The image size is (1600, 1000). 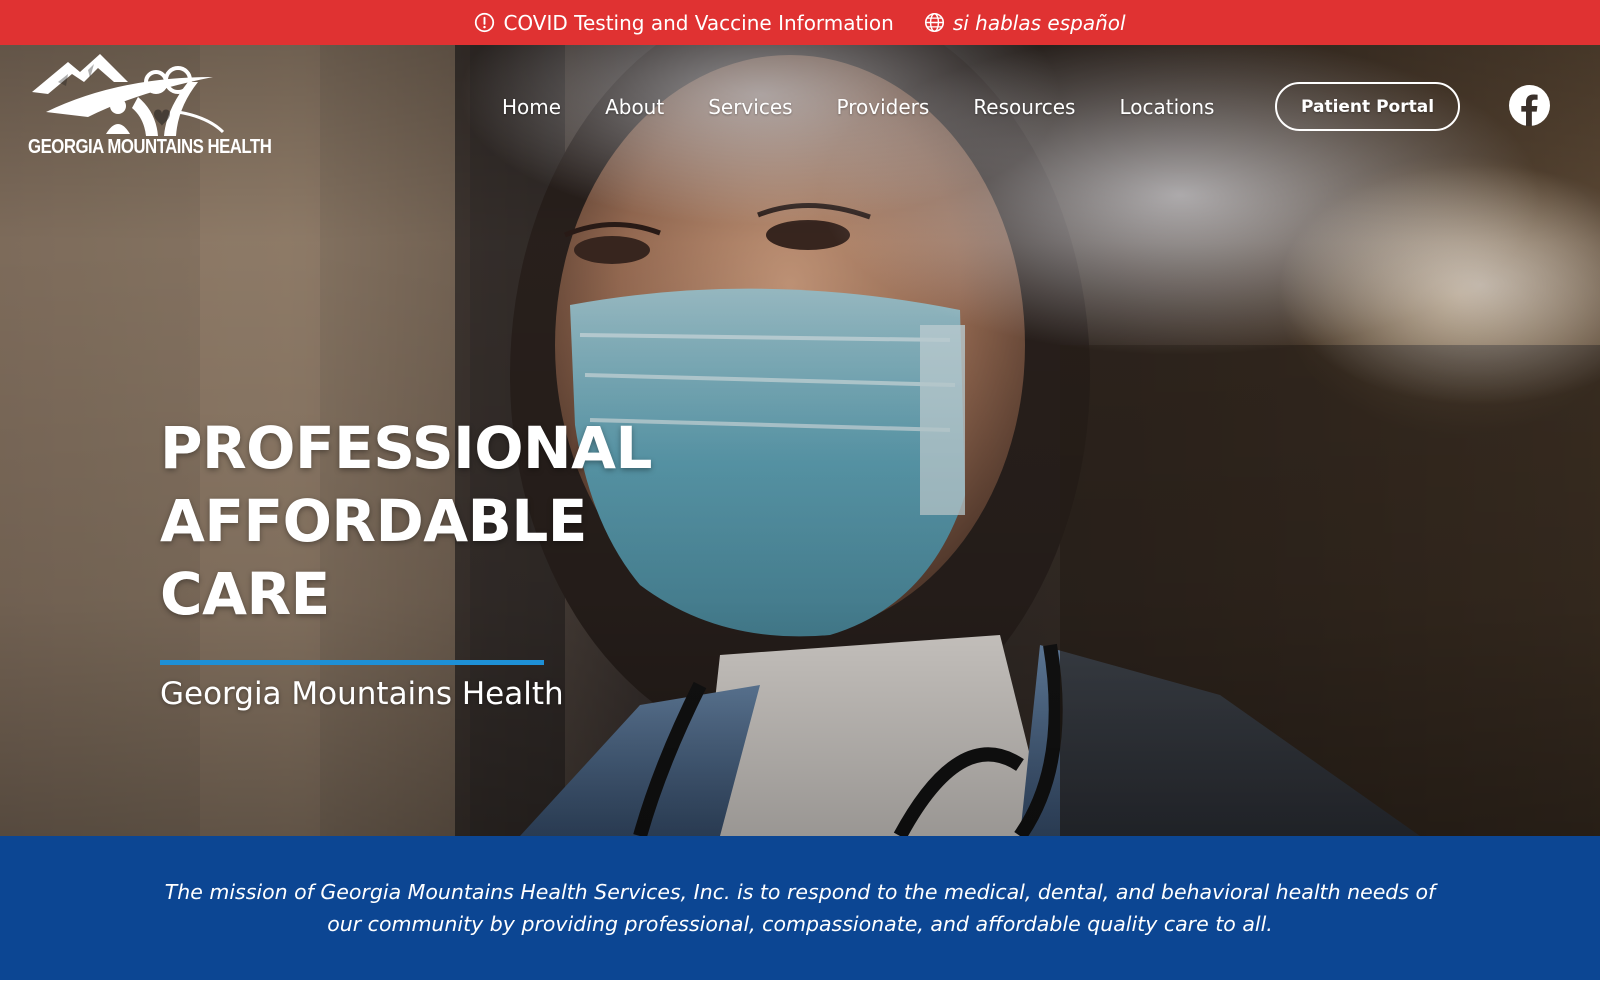 What do you see at coordinates (362, 694) in the screenshot?
I see `hero-subtitle: Georgia Mountains Health` at bounding box center [362, 694].